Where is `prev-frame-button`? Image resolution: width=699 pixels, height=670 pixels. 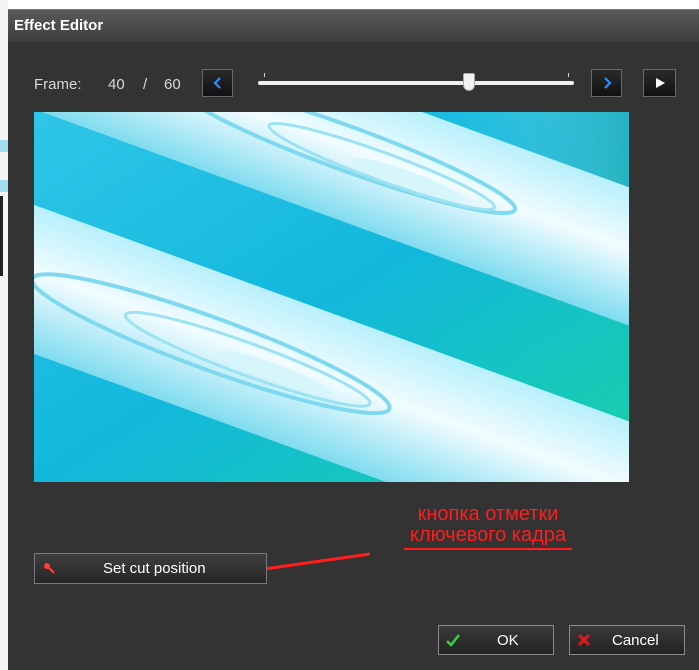
prev-frame-button is located at coordinates (217, 83).